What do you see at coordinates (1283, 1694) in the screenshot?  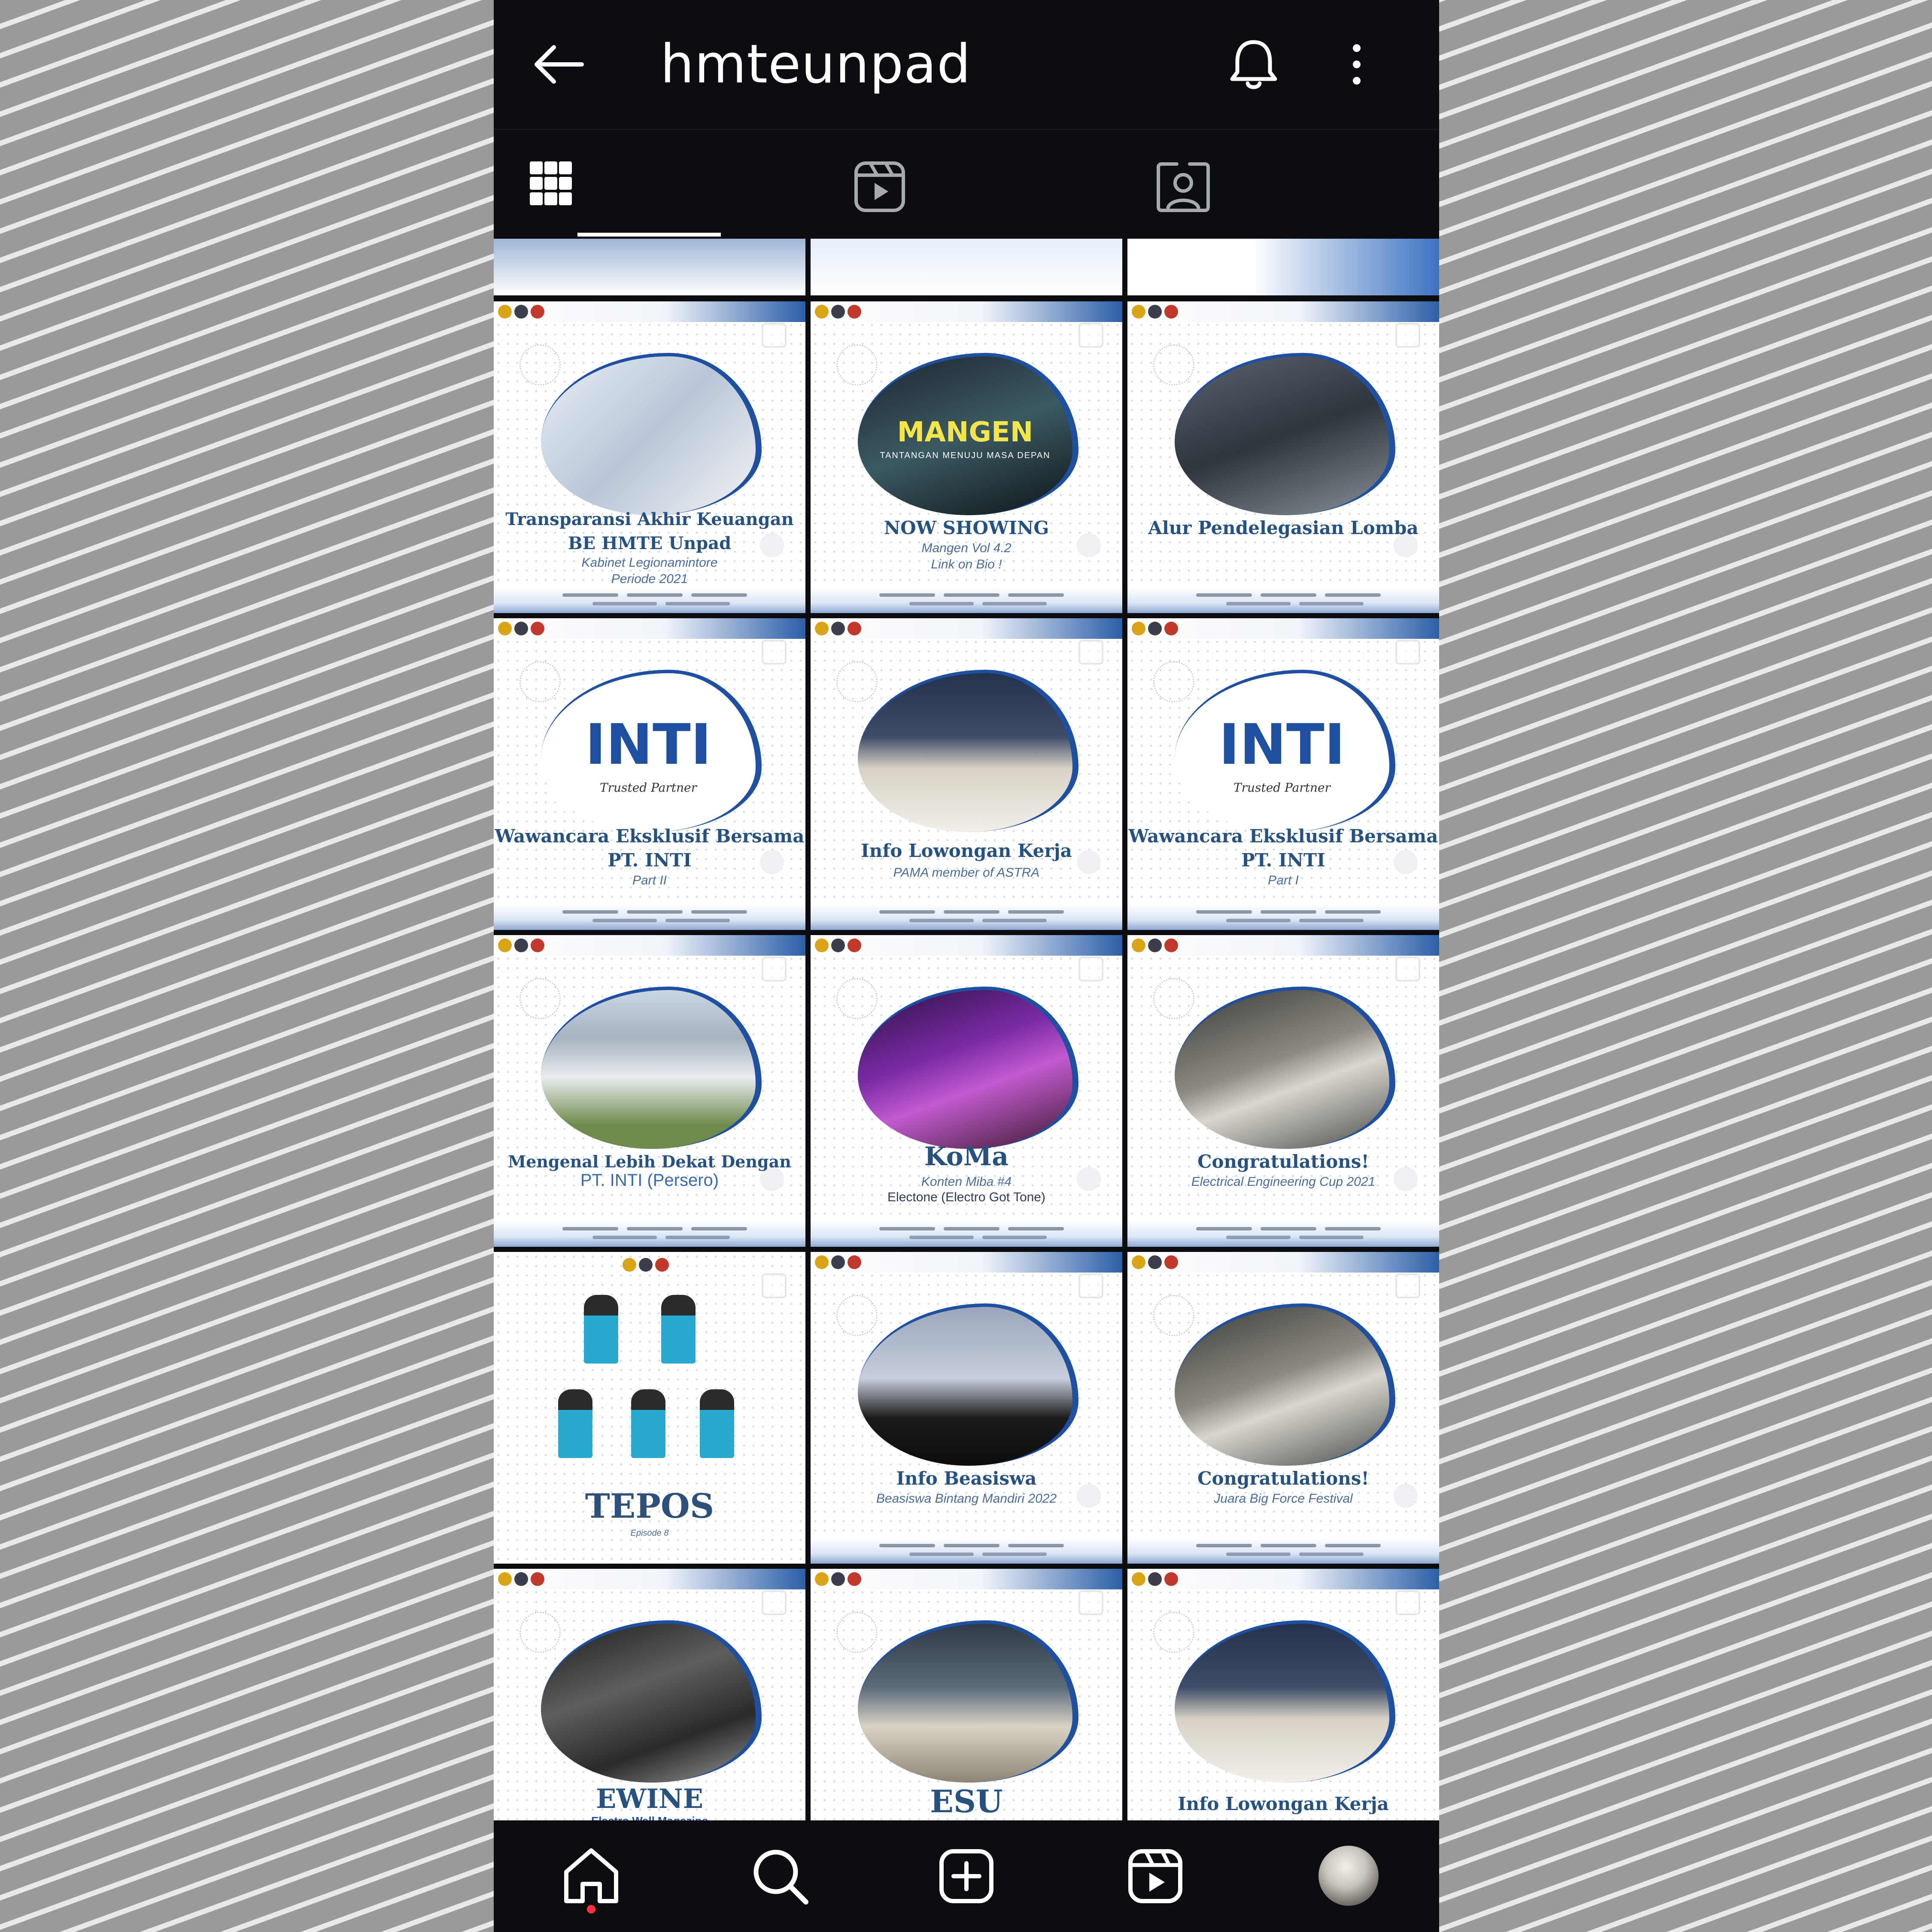 I see `post-thumbnail: Info Lowongan Kerja` at bounding box center [1283, 1694].